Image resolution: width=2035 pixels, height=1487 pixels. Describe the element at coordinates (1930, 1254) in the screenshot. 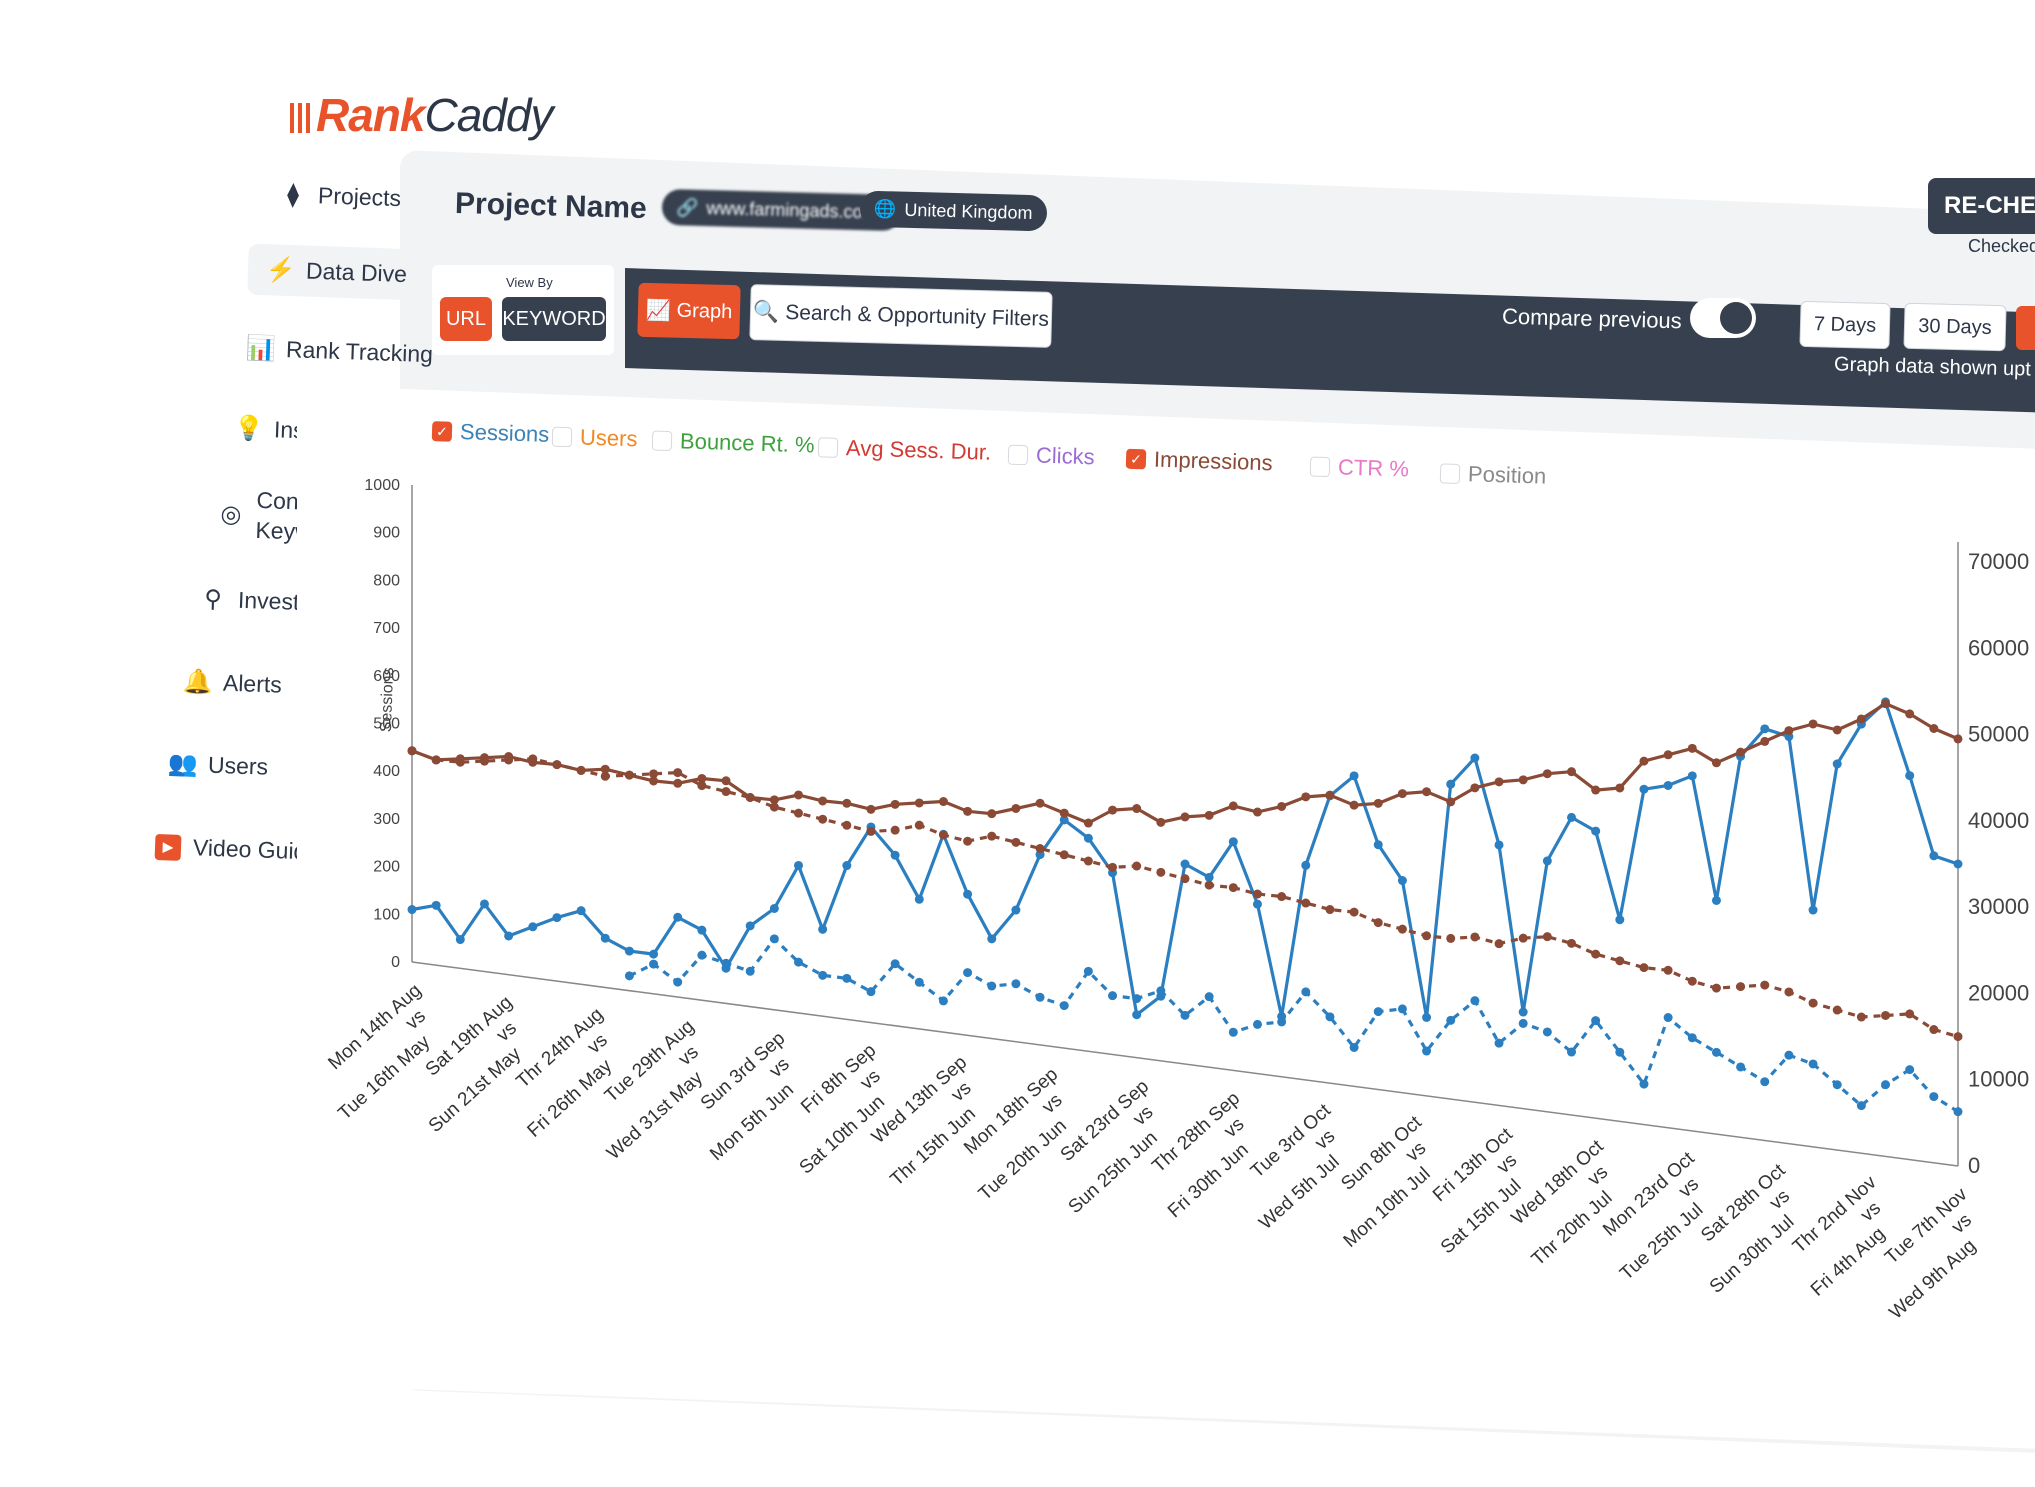

I see `x-tick-label: Tue 7th NovvsWed 9th Aug` at that location.